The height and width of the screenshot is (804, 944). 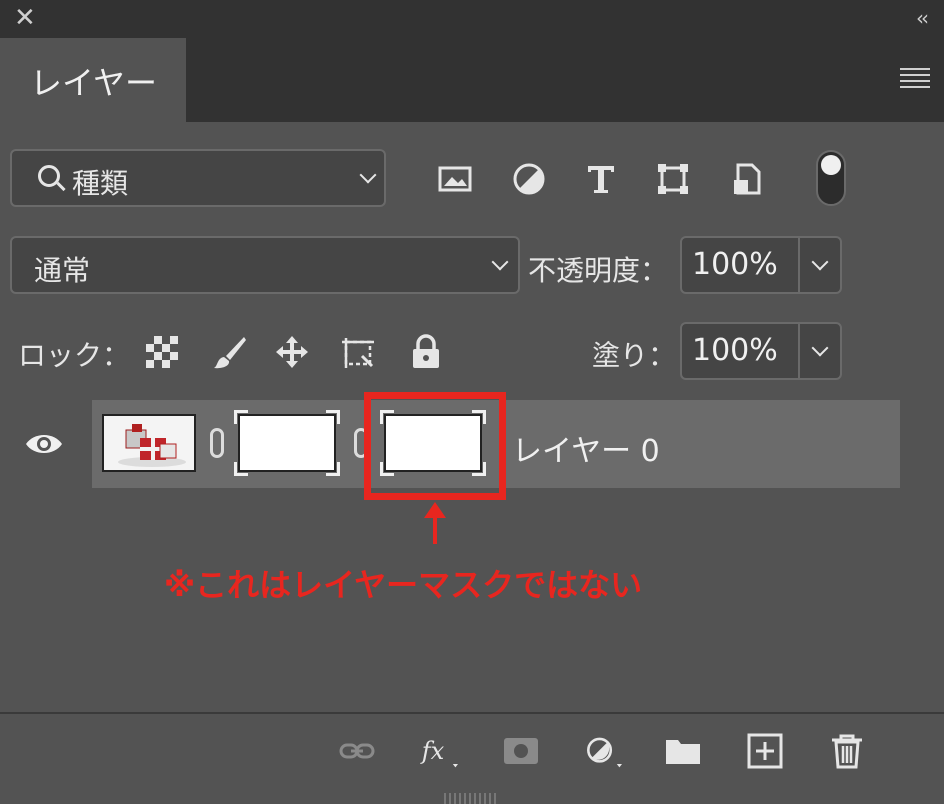 What do you see at coordinates (217, 443) in the screenshot?
I see `link-icon` at bounding box center [217, 443].